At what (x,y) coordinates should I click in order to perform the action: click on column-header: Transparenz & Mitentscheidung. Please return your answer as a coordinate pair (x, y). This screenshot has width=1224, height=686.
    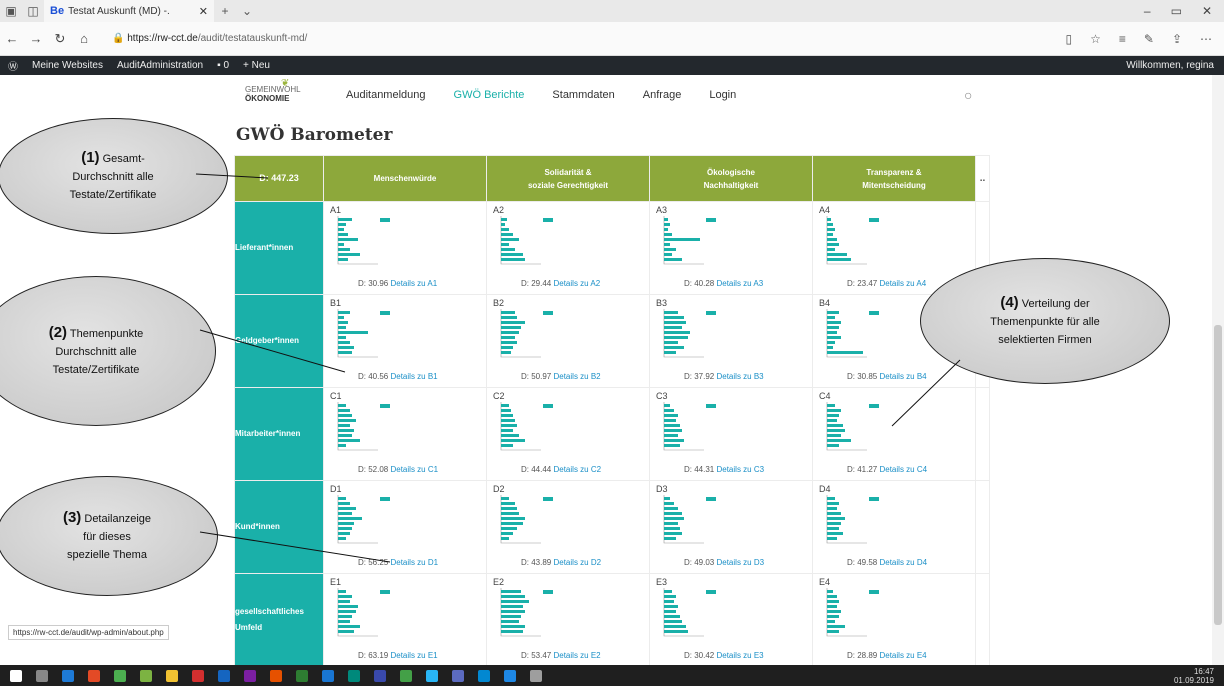
    Looking at the image, I should click on (894, 178).